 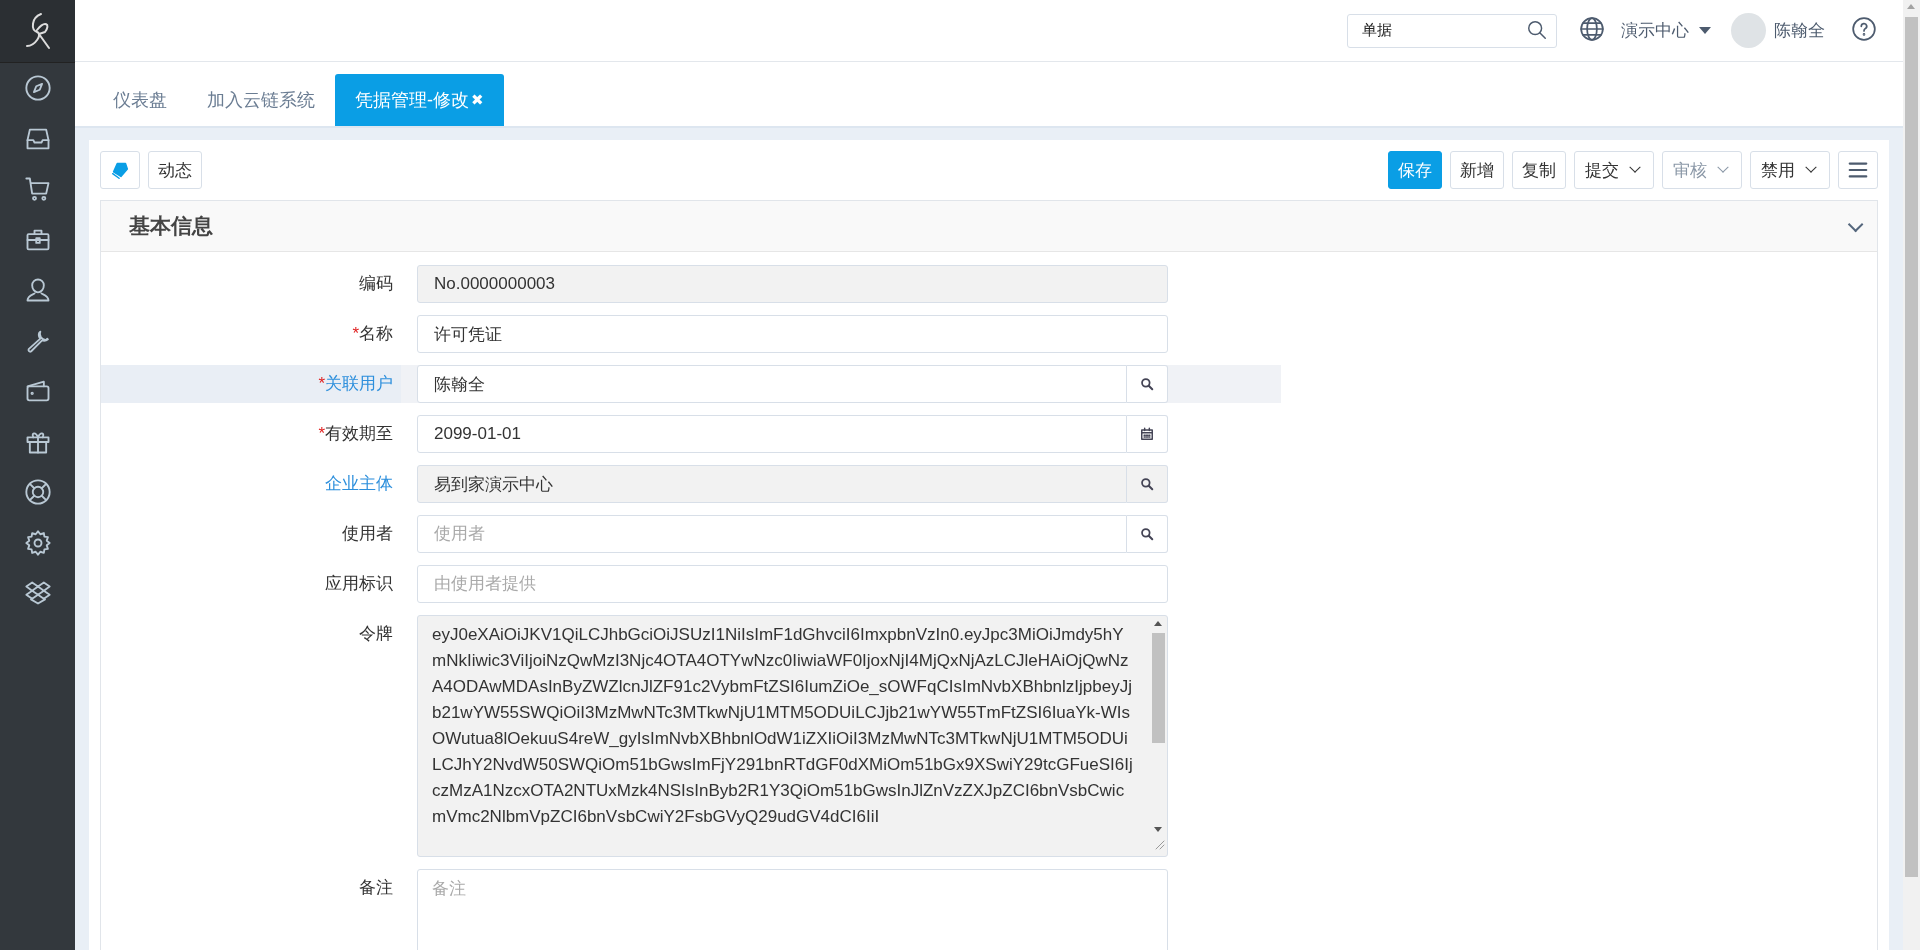 I want to click on section-title: 基本信息, so click(x=171, y=226).